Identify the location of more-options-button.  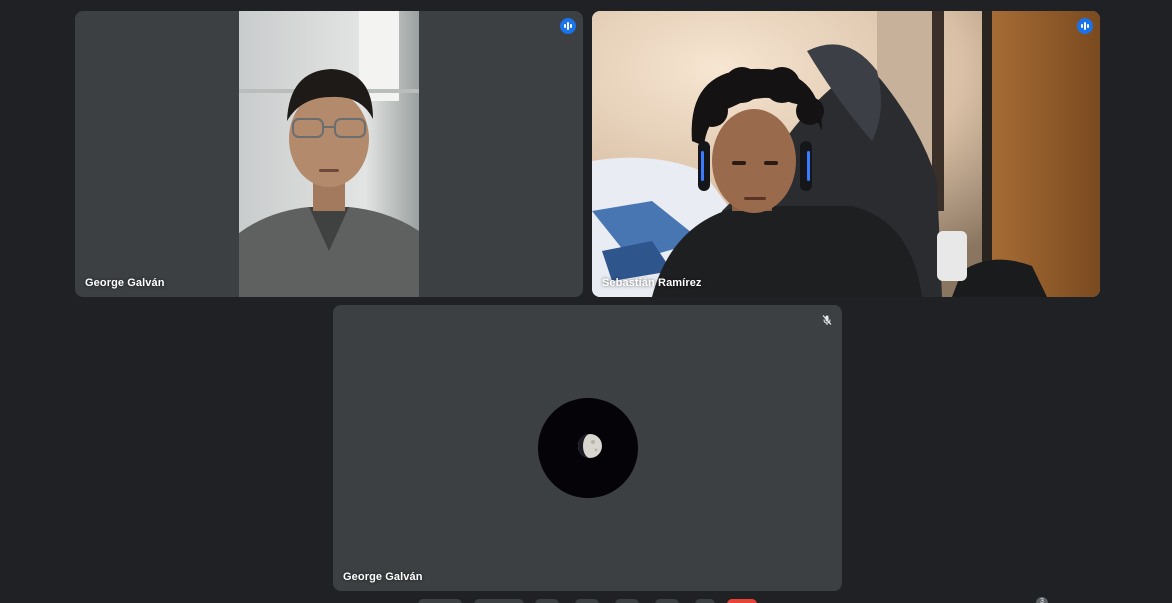
(705, 601).